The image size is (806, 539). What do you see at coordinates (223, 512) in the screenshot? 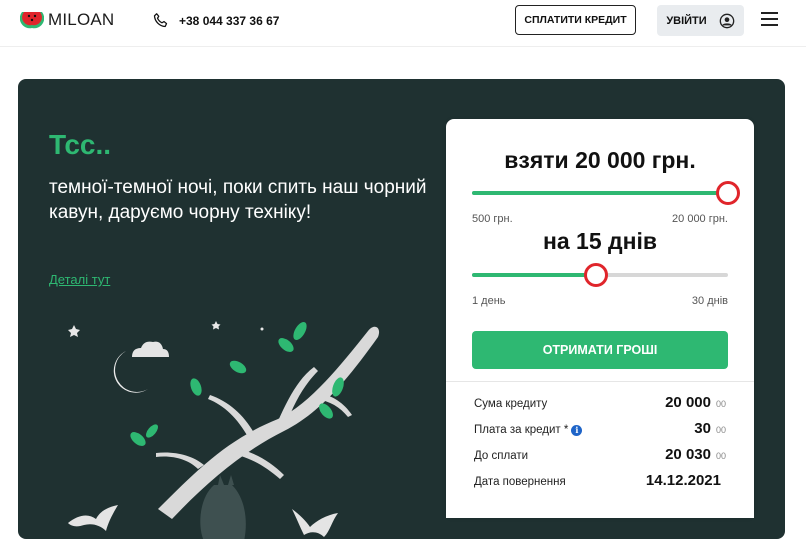
I see `bat-hanging-icon` at bounding box center [223, 512].